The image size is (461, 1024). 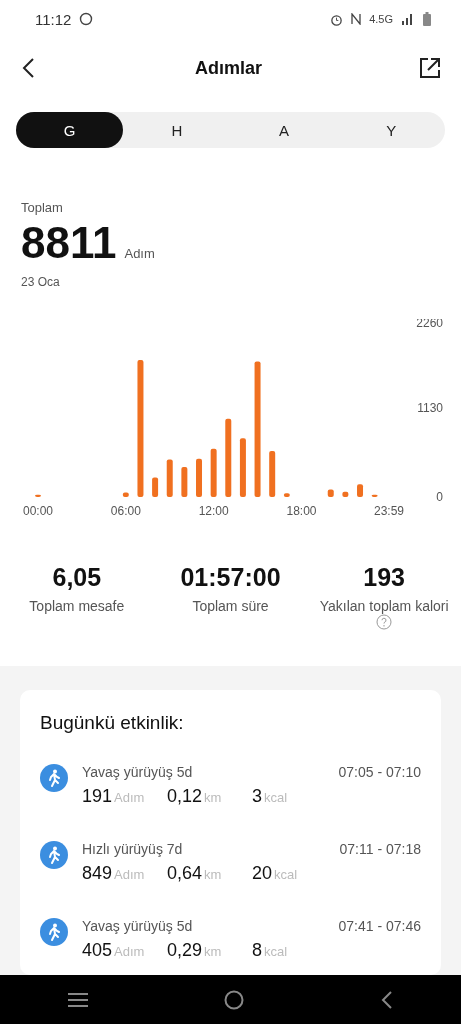 I want to click on period-tab: H, so click(x=177, y=130).